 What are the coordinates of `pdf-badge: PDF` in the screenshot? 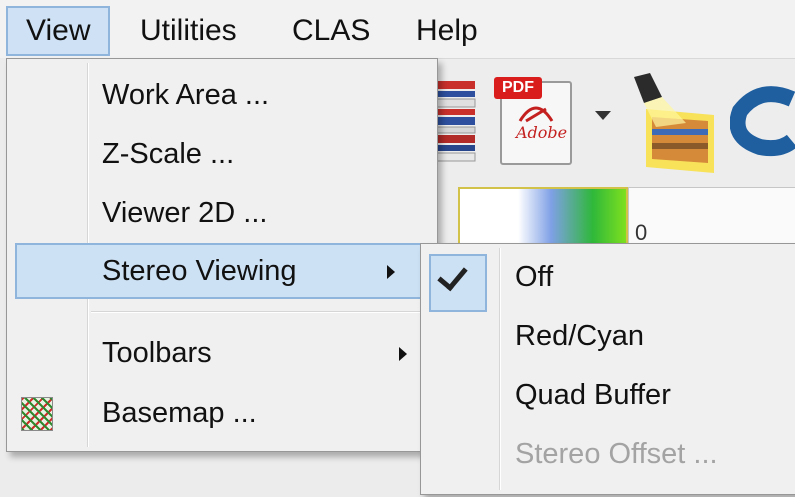 It's located at (518, 88).